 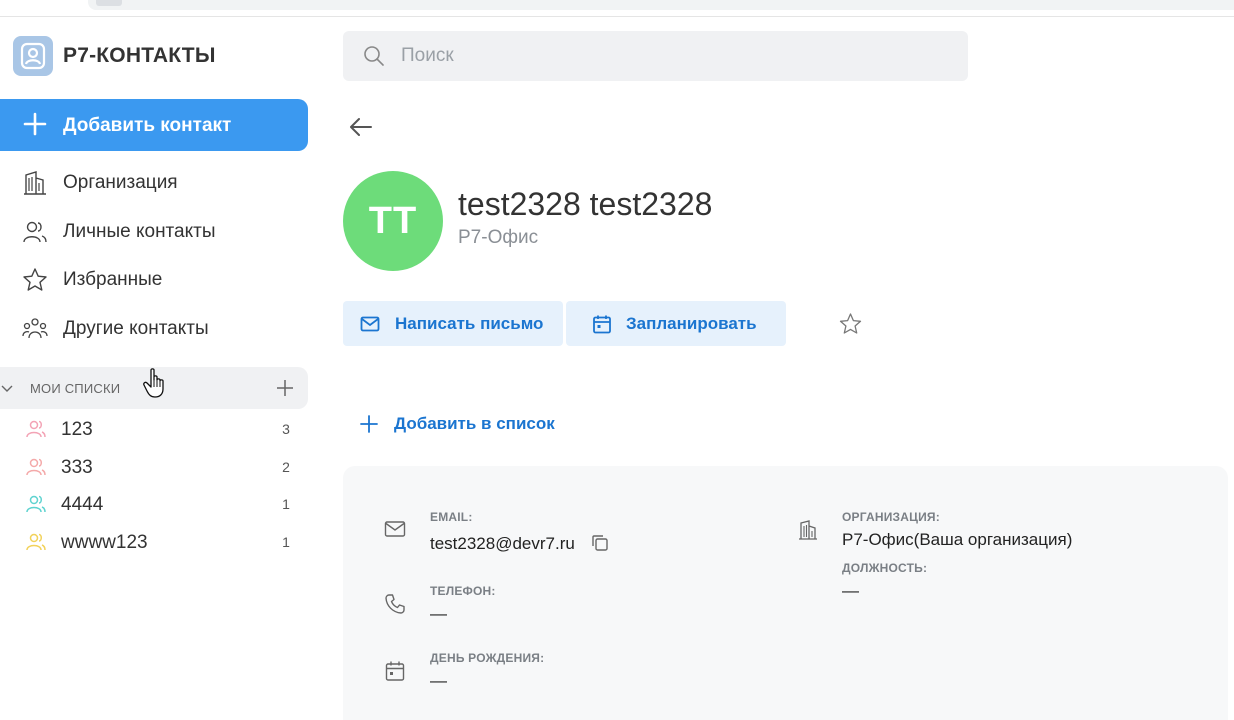 I want to click on add-list-icon, so click(x=285, y=388).